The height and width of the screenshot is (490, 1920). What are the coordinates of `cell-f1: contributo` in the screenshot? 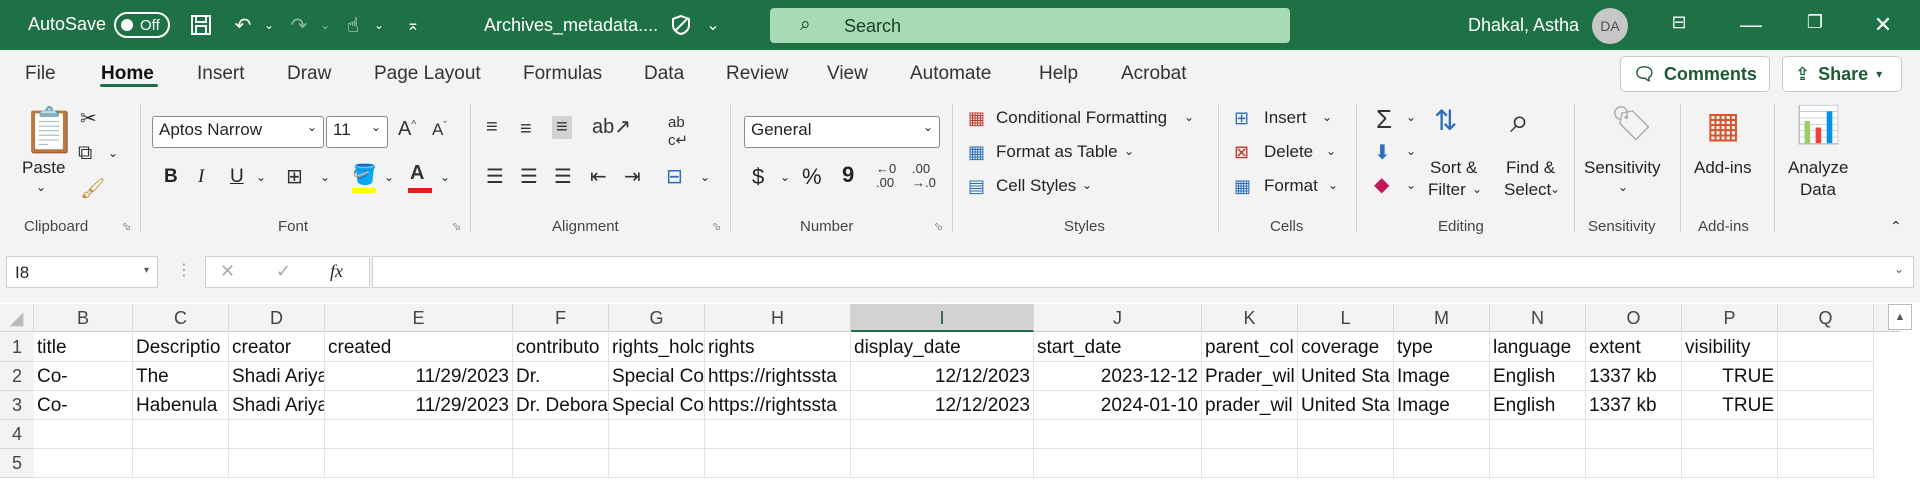 It's located at (561, 347).